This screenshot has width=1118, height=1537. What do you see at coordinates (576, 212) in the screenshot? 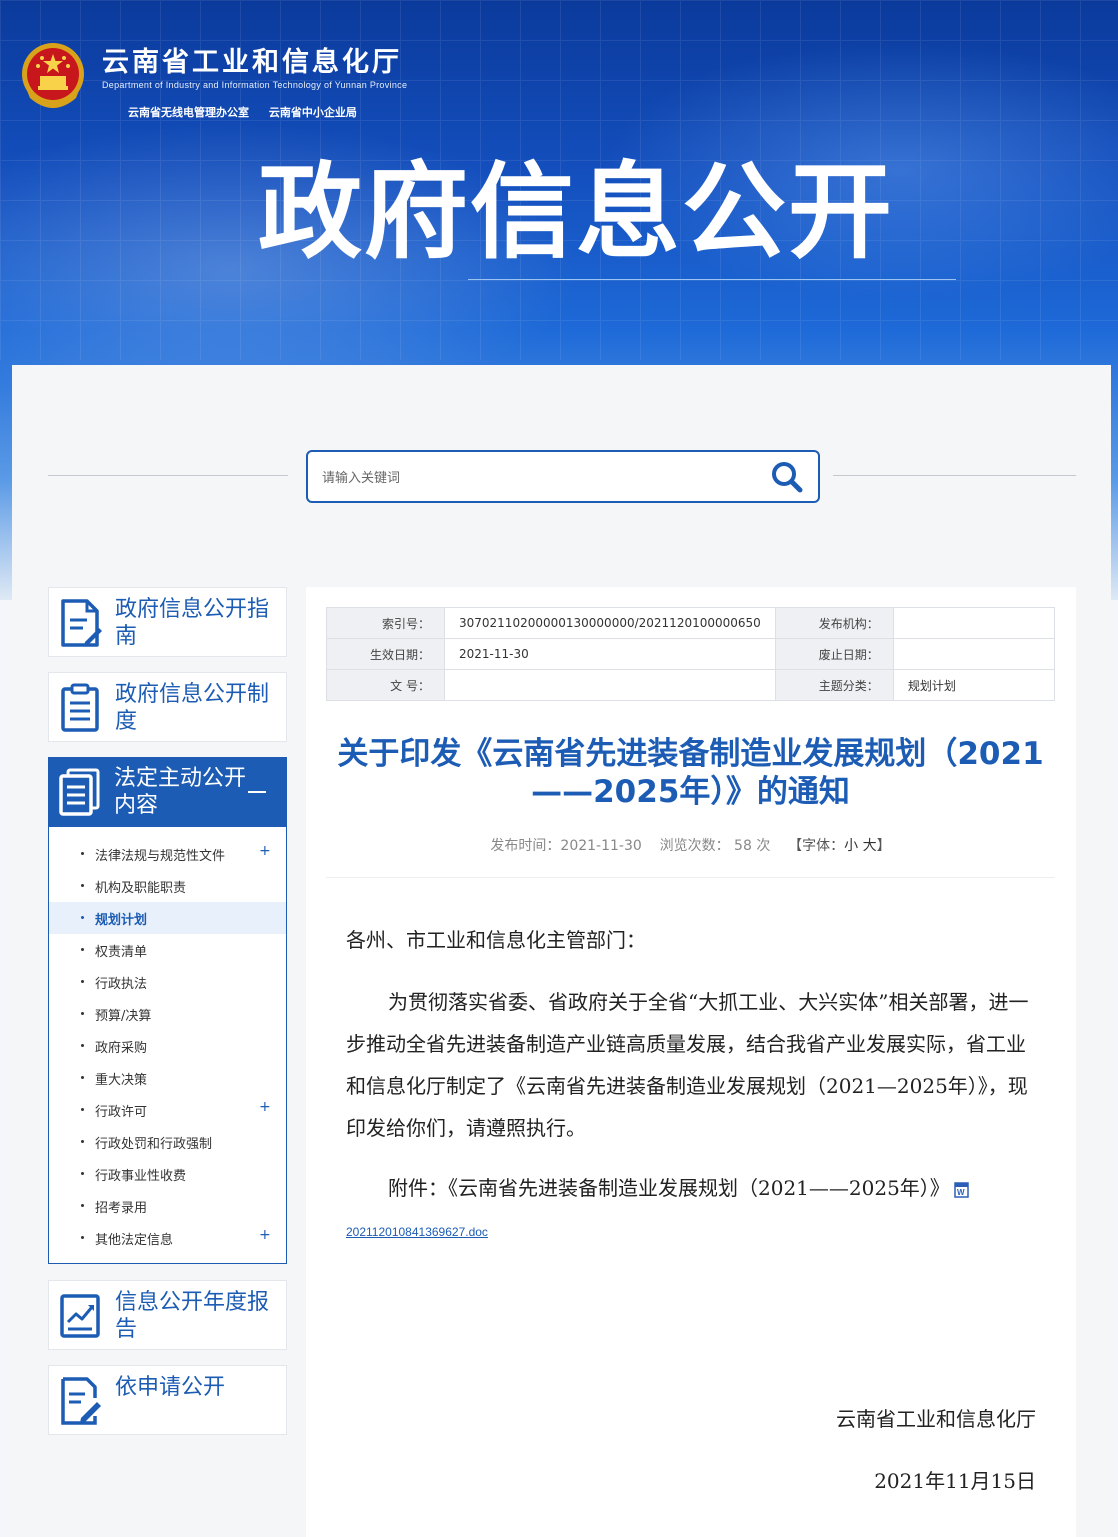
I see `page-hero-title: 政府信息公开` at bounding box center [576, 212].